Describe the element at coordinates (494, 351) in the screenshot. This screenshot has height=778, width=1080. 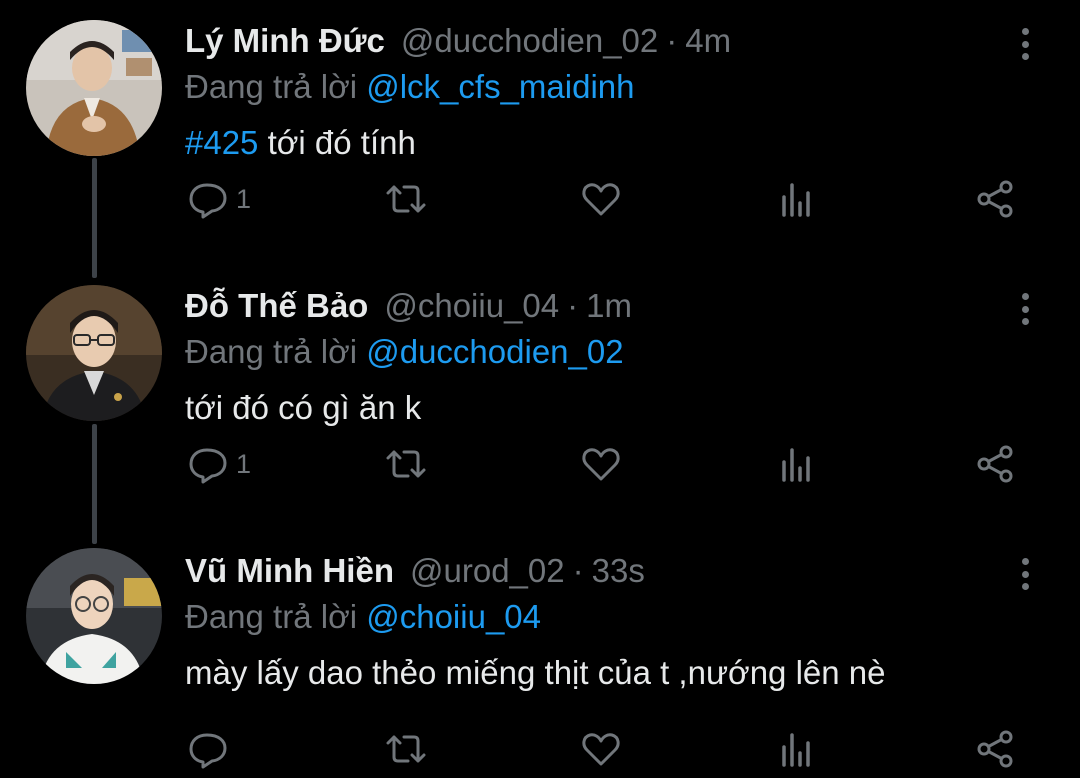
I see `reply-mention-link: @ducchodien_02` at that location.